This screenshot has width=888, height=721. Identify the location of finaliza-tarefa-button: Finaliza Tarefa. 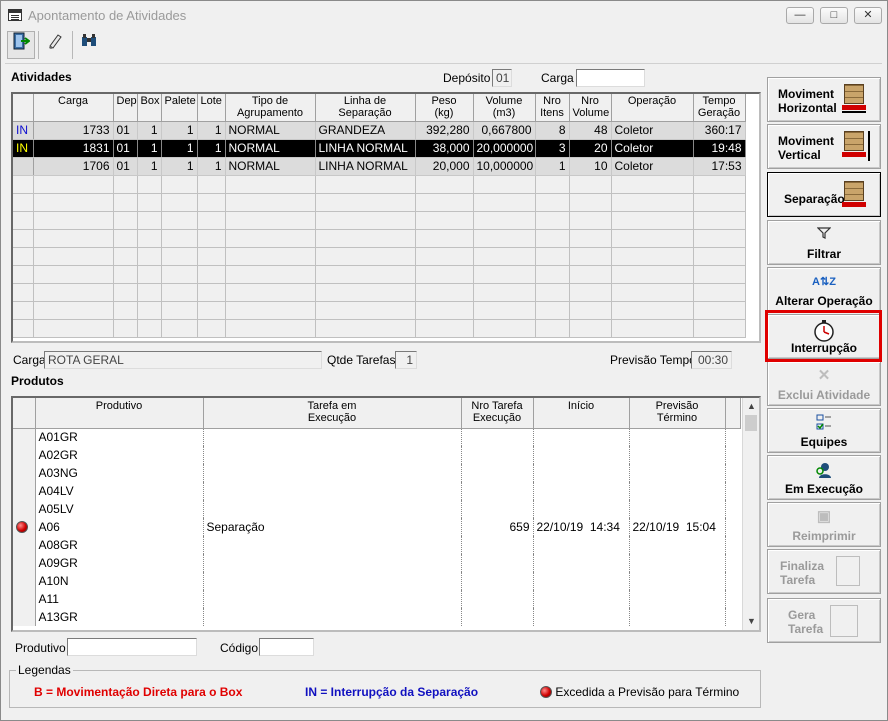
(824, 571).